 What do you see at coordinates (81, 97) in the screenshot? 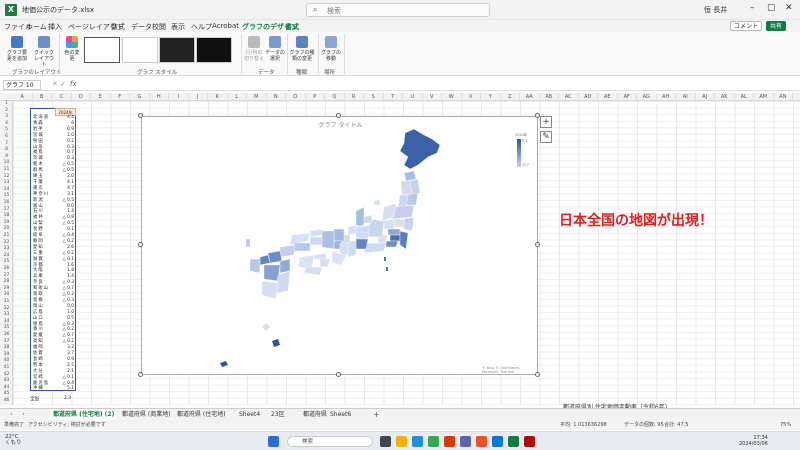
I see `column-header-cell: D` at bounding box center [81, 97].